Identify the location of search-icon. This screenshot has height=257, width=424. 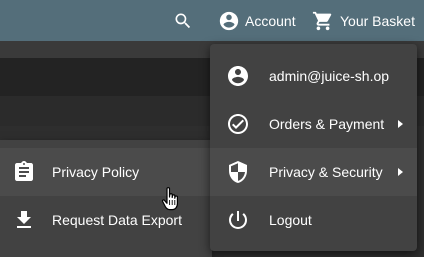
(183, 20).